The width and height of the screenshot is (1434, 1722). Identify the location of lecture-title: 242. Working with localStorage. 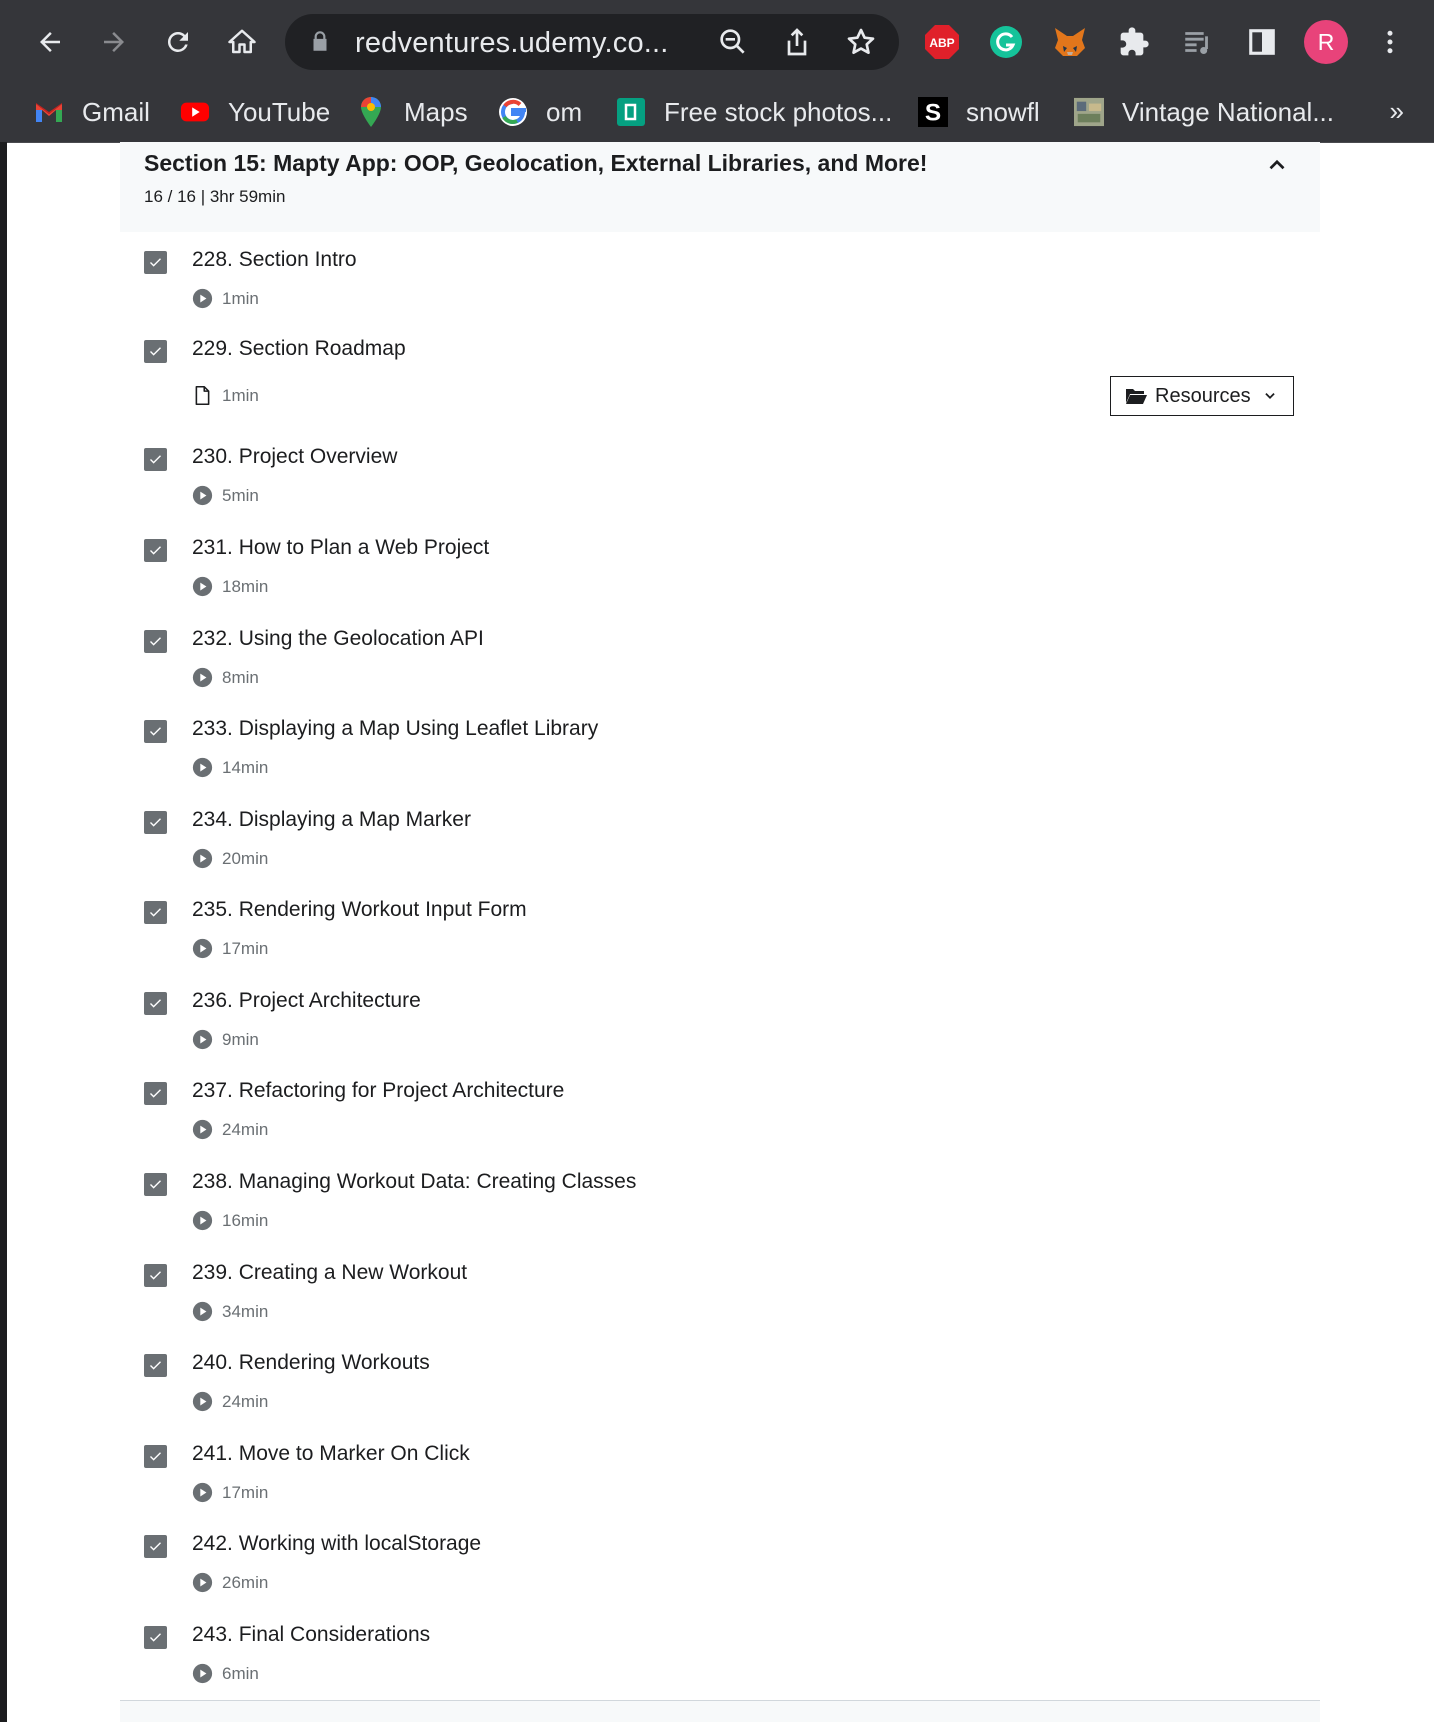
(336, 1544).